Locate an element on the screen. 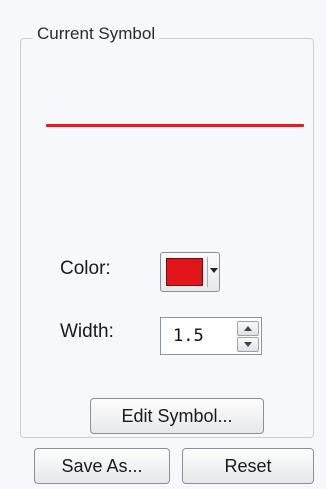 The height and width of the screenshot is (489, 326). dropdown-divider is located at coordinates (207, 272).